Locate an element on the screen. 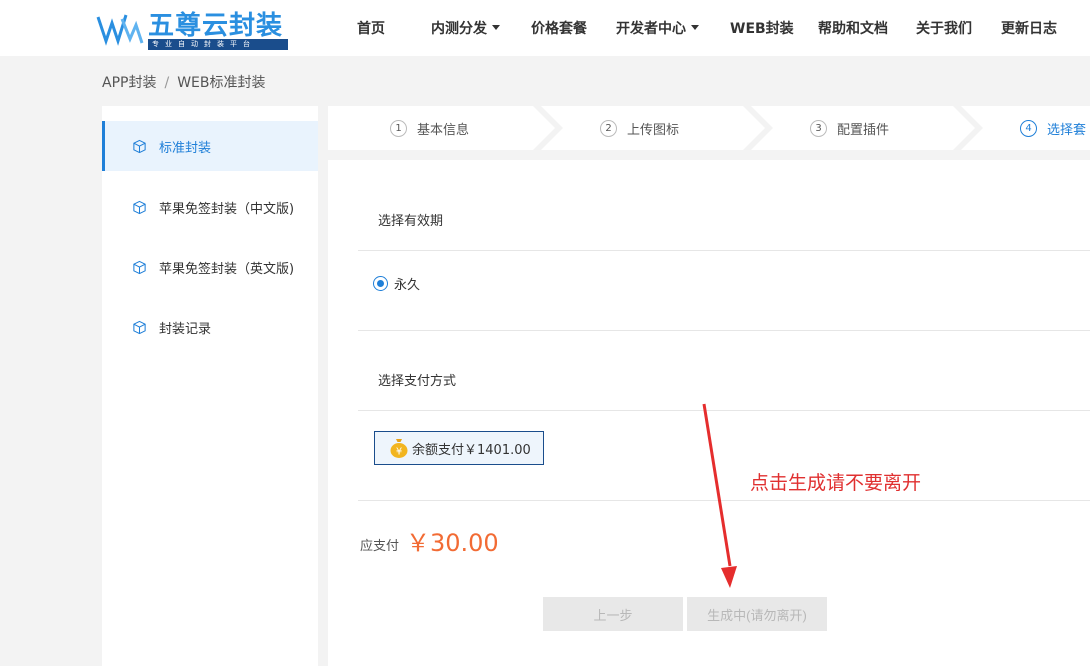 The image size is (1090, 666). sidebar-item-label: 标准封装 is located at coordinates (185, 148).